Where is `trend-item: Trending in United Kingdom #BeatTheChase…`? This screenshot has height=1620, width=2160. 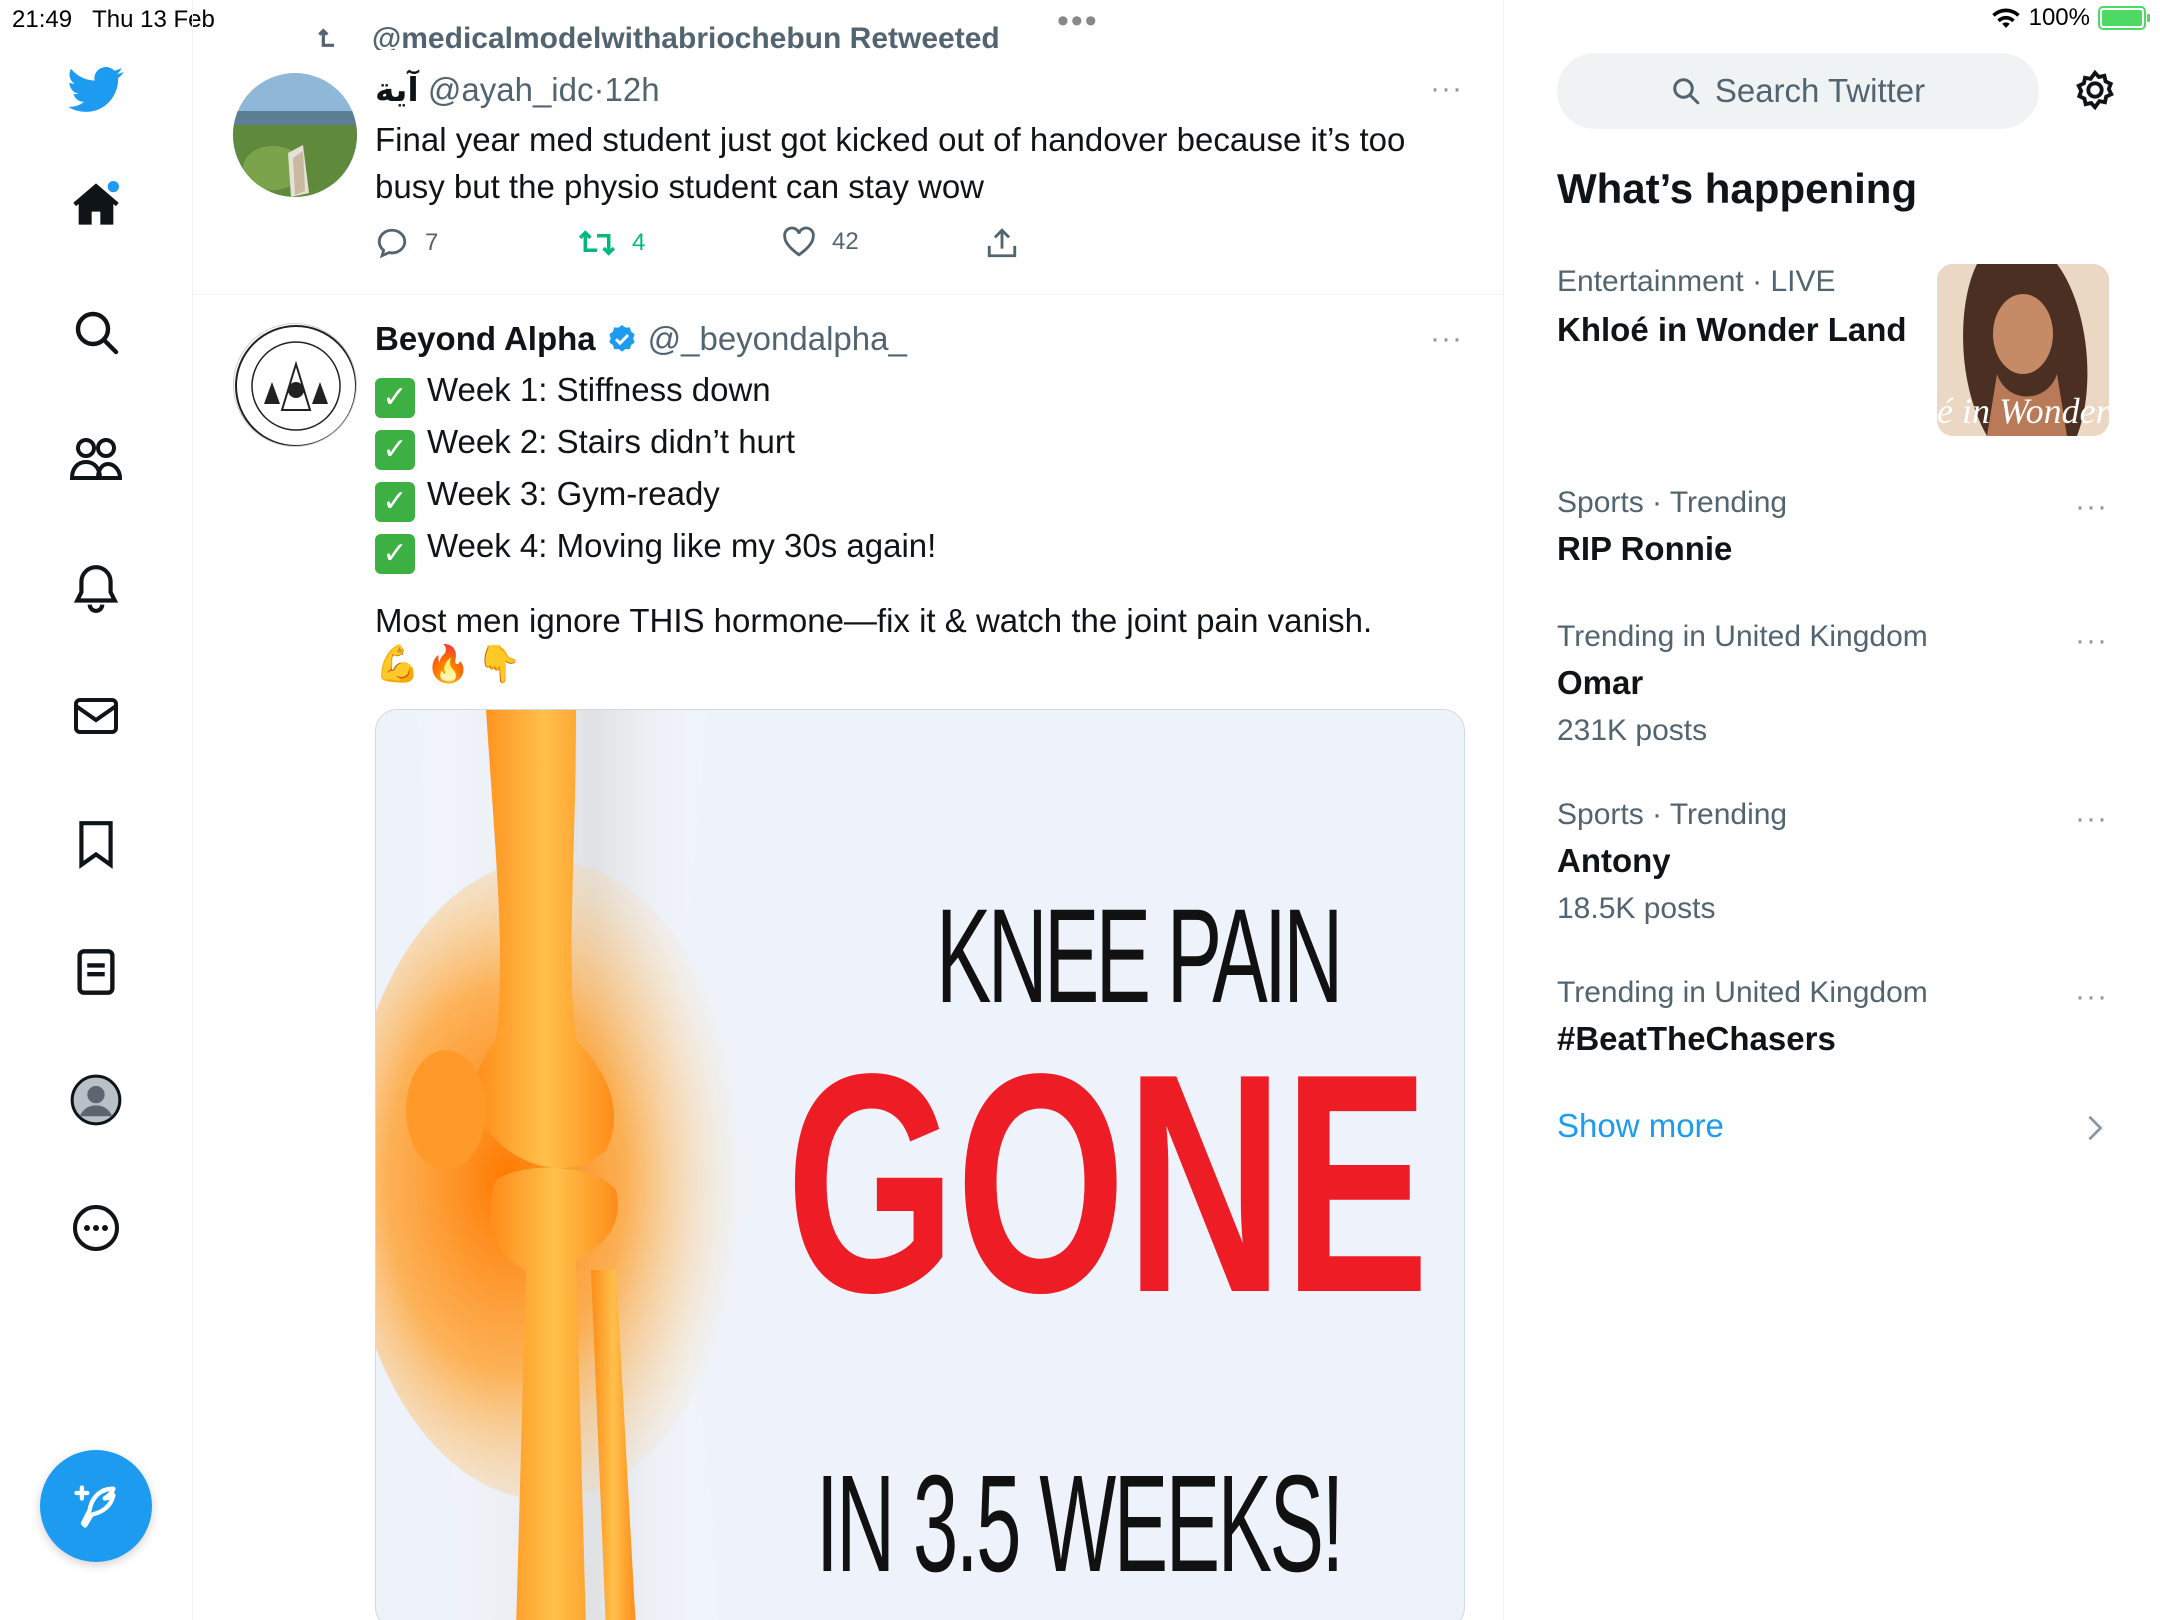 trend-item: Trending in United Kingdom #BeatTheChase… is located at coordinates (1837, 1017).